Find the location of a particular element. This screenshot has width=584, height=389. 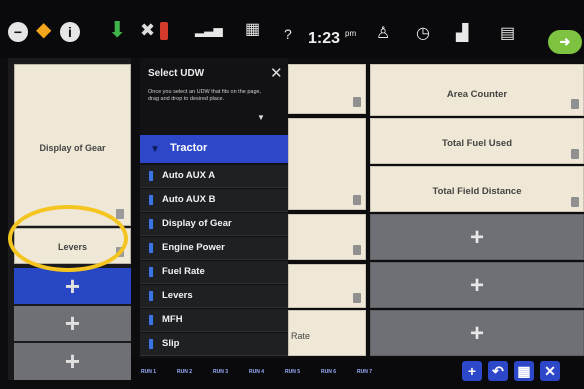

udw-list-item: Levers is located at coordinates (214, 296).